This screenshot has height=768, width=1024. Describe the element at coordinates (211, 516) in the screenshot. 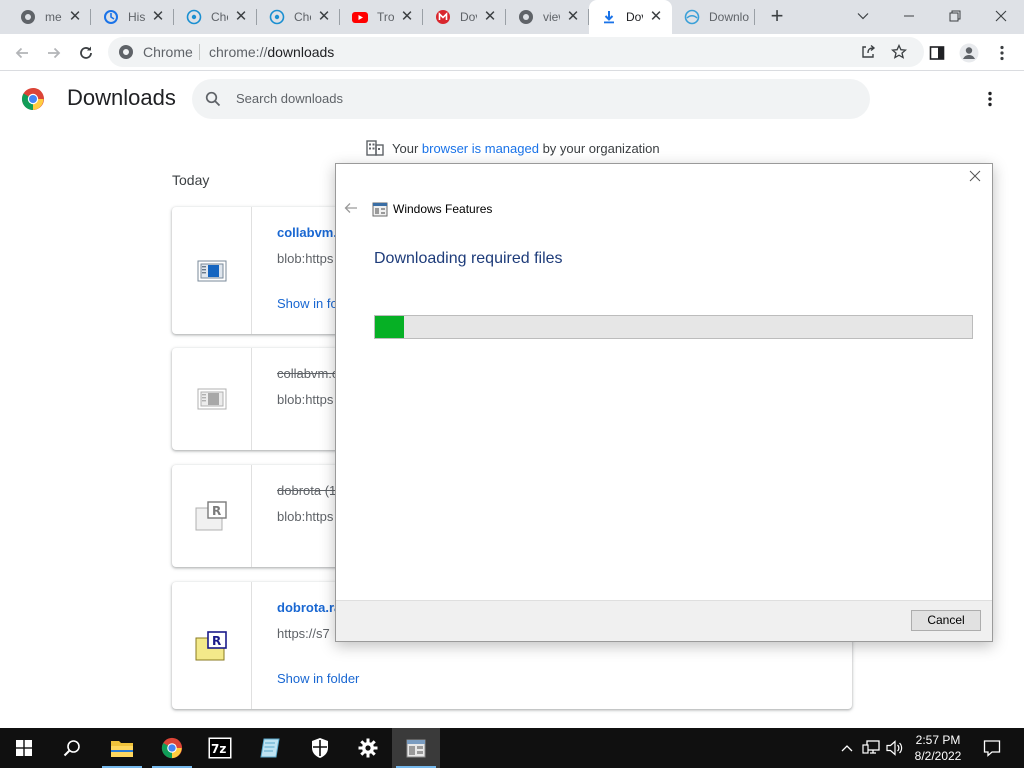

I see `archive-file-icon: R` at that location.